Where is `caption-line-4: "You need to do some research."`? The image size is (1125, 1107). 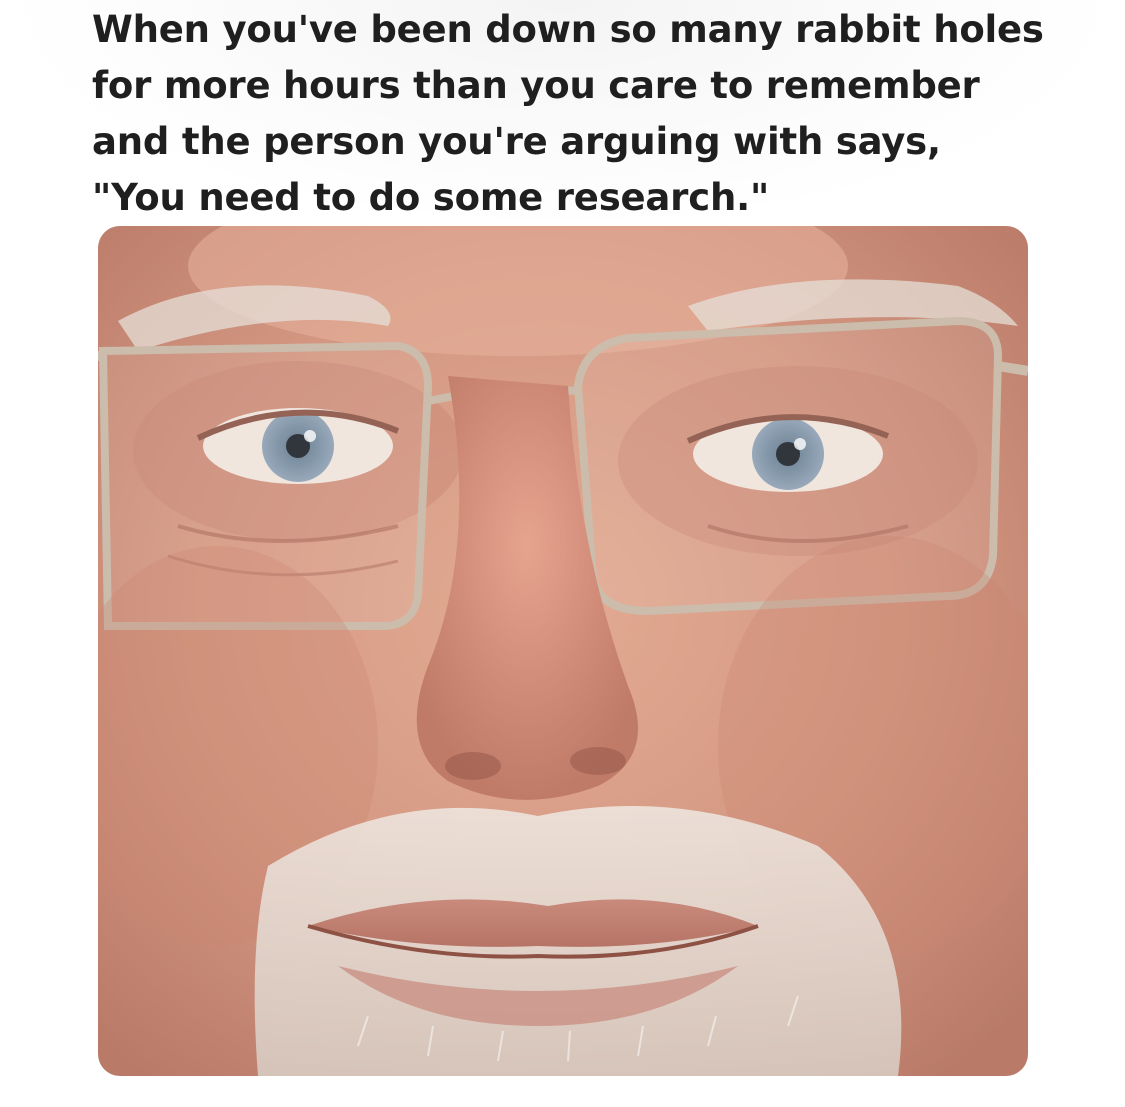 caption-line-4: "You need to do some research." is located at coordinates (431, 197).